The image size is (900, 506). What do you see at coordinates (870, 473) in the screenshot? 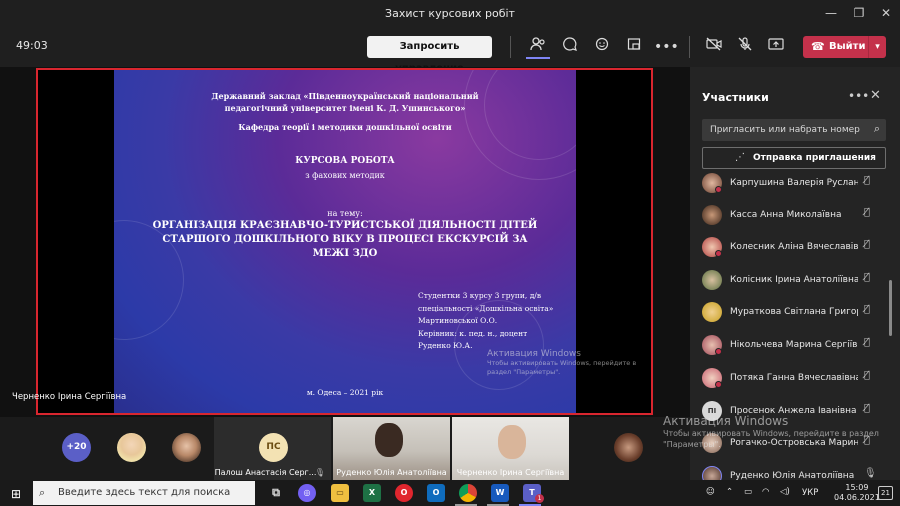
I see `mic-icon: 🎙` at bounding box center [870, 473].